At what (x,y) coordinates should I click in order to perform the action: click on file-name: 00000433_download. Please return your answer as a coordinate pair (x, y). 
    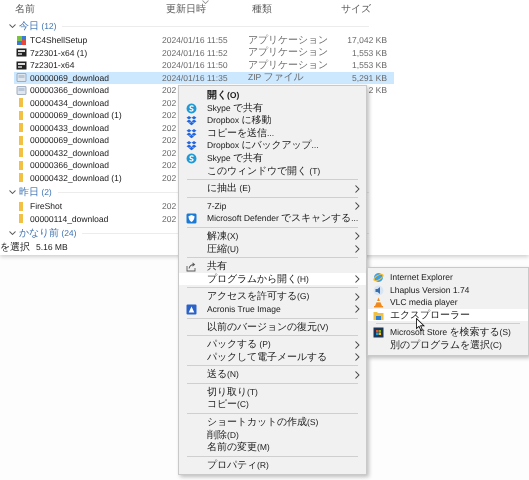
    Looking at the image, I should click on (69, 128).